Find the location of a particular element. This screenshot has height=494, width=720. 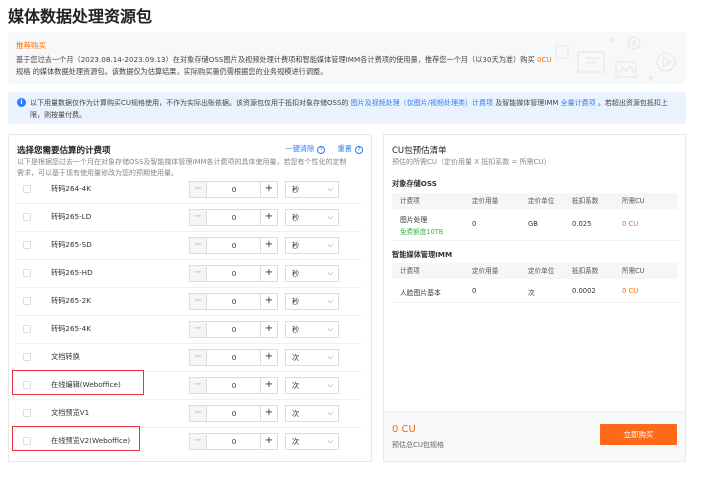

oss-cu: 0 CU is located at coordinates (630, 224).